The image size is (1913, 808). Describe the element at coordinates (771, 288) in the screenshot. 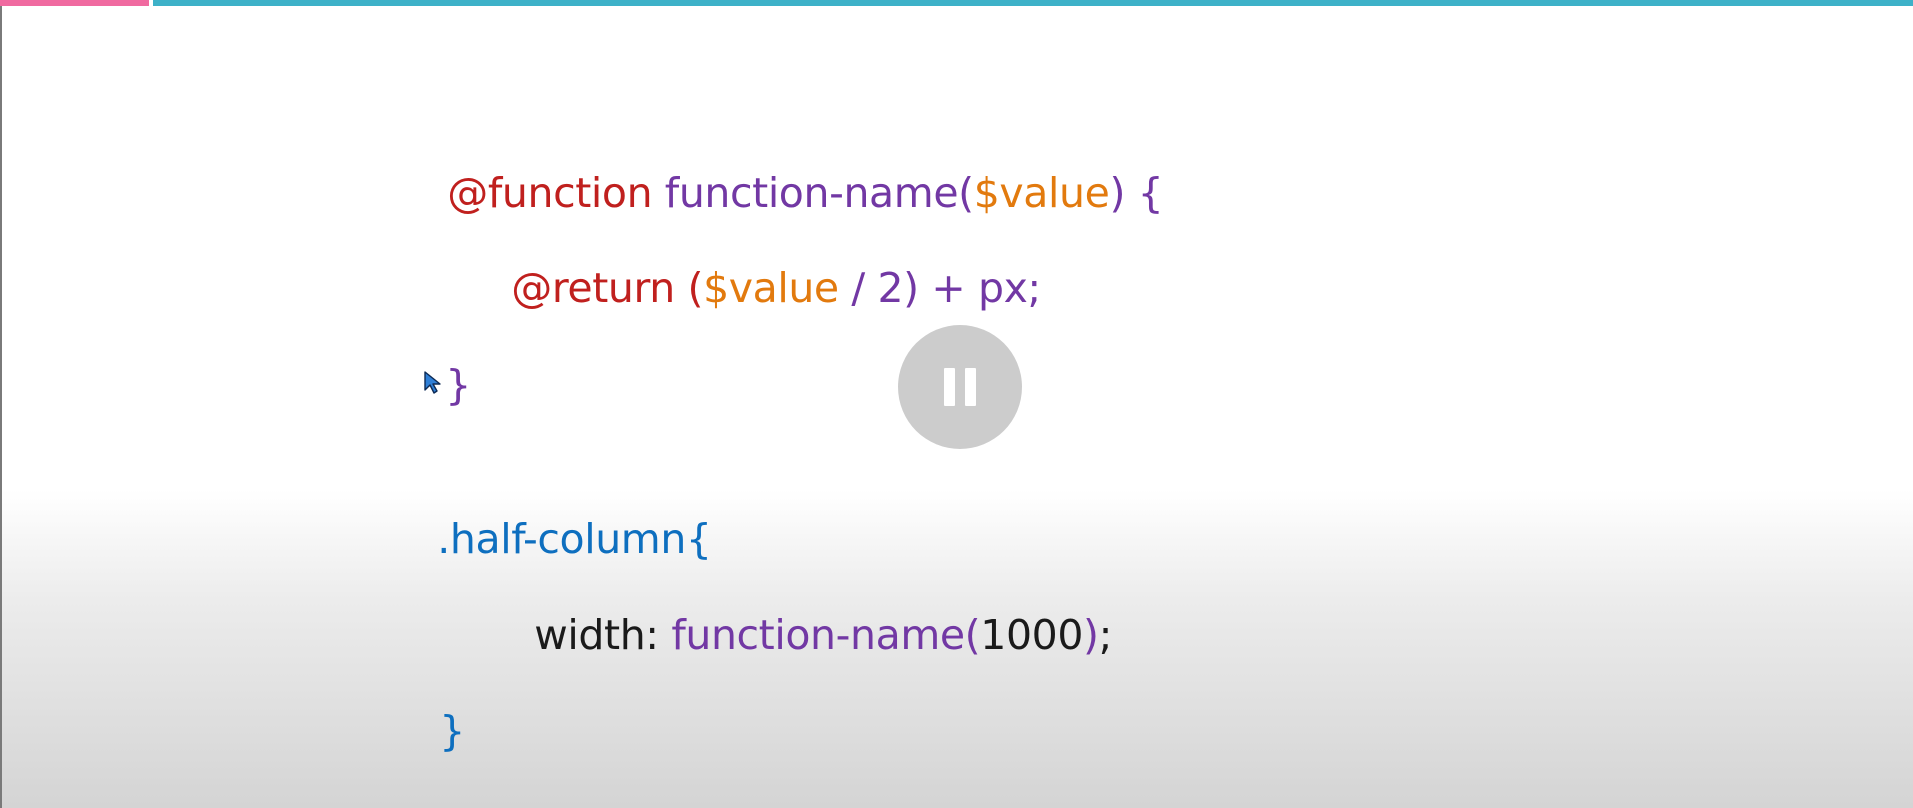

I see `return-value-parameter: $value` at that location.